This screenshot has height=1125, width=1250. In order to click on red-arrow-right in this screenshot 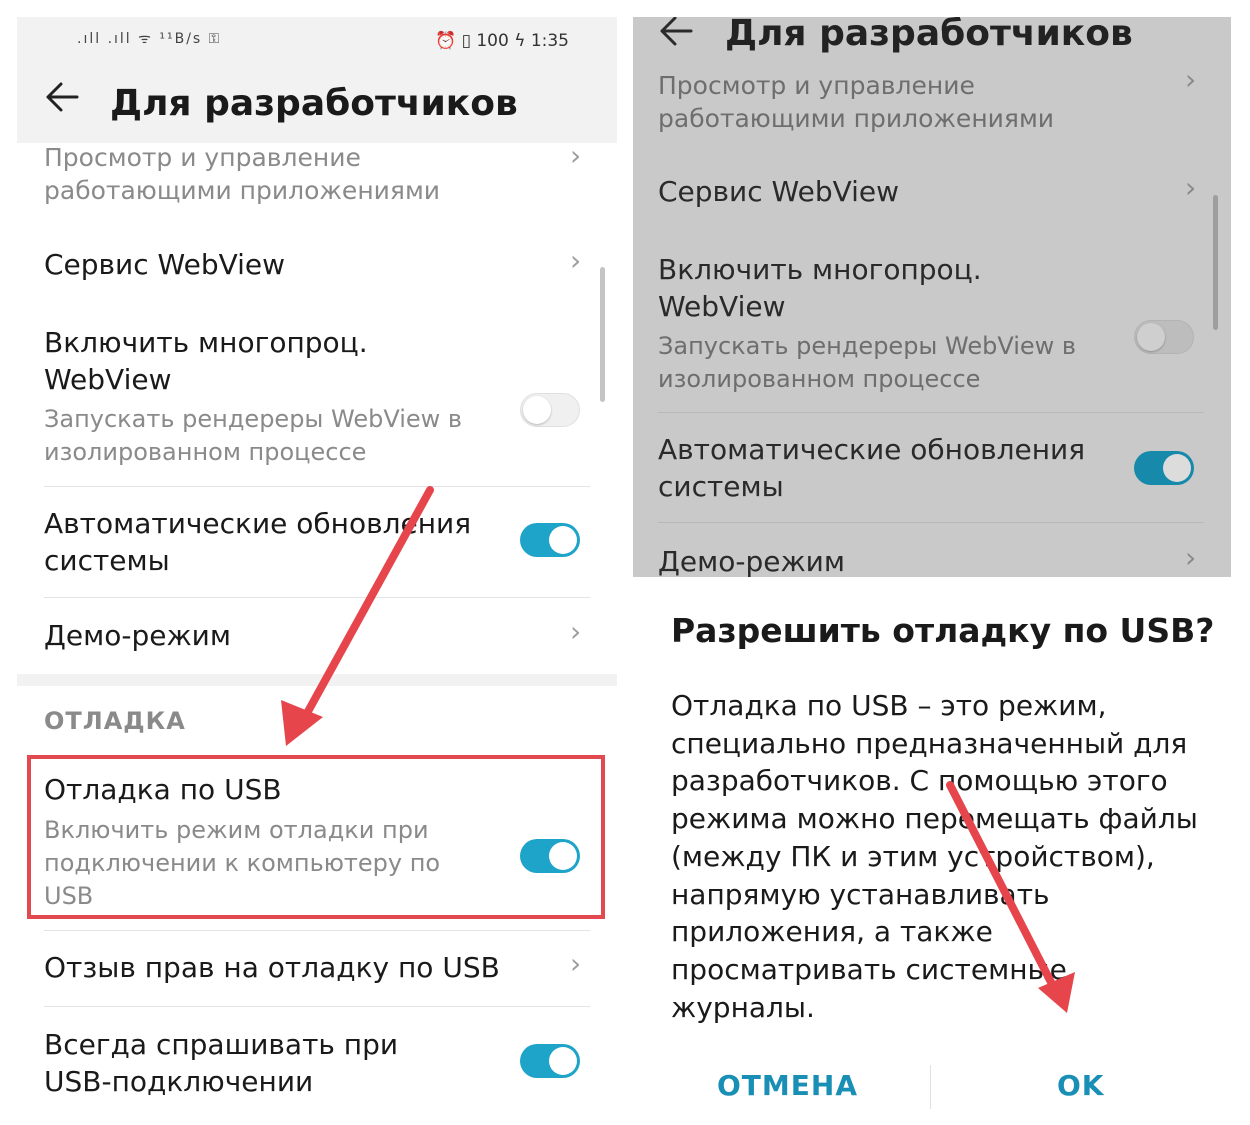, I will do `click(1010, 897)`.